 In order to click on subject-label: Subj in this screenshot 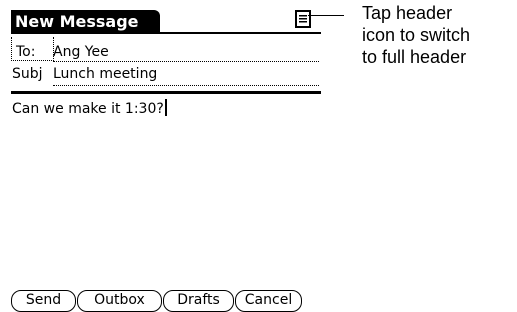, I will do `click(27, 74)`.